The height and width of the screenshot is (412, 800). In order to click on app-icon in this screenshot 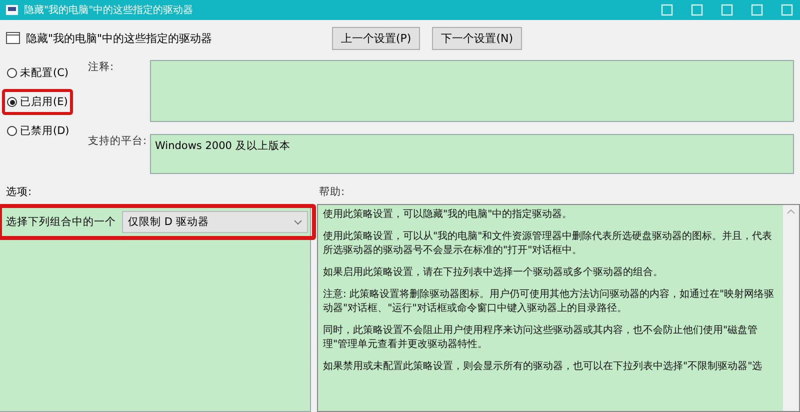, I will do `click(12, 10)`.